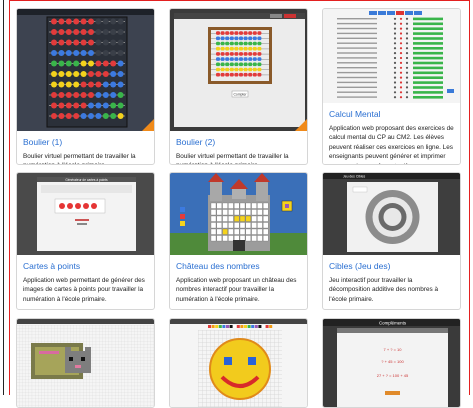  Describe the element at coordinates (393, 323) in the screenshot. I see `complements-header: Compléments` at that location.